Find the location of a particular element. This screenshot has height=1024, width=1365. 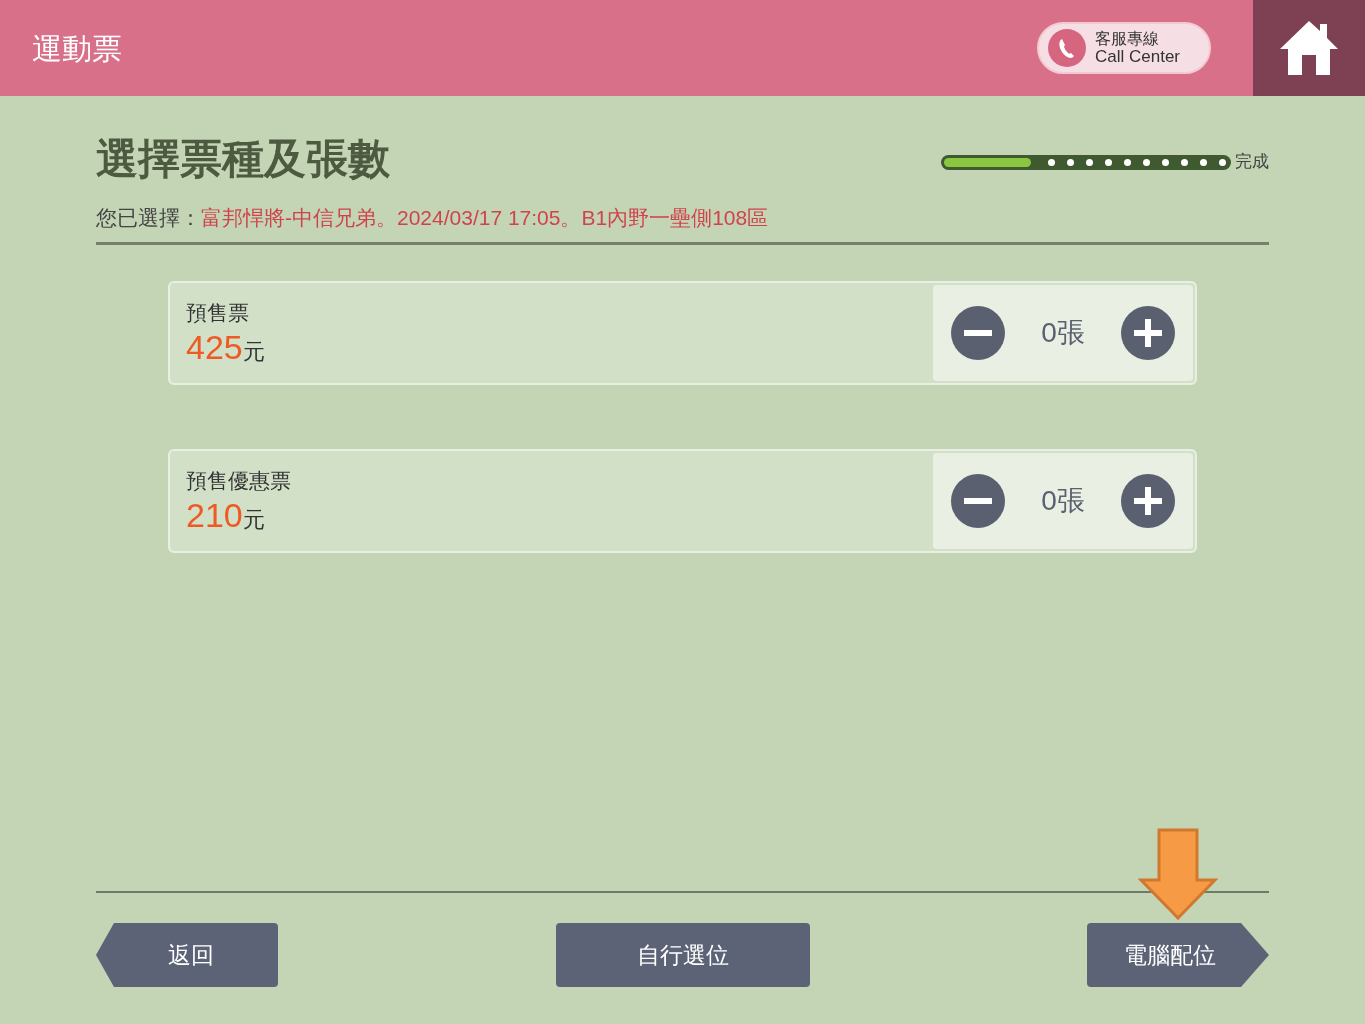

progress-label: 完成 is located at coordinates (1252, 162).